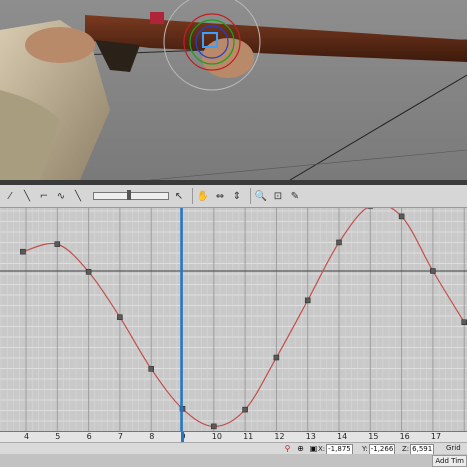 This screenshot has width=467, height=467. I want to click on tangent-icon: ✎, so click(295, 196).